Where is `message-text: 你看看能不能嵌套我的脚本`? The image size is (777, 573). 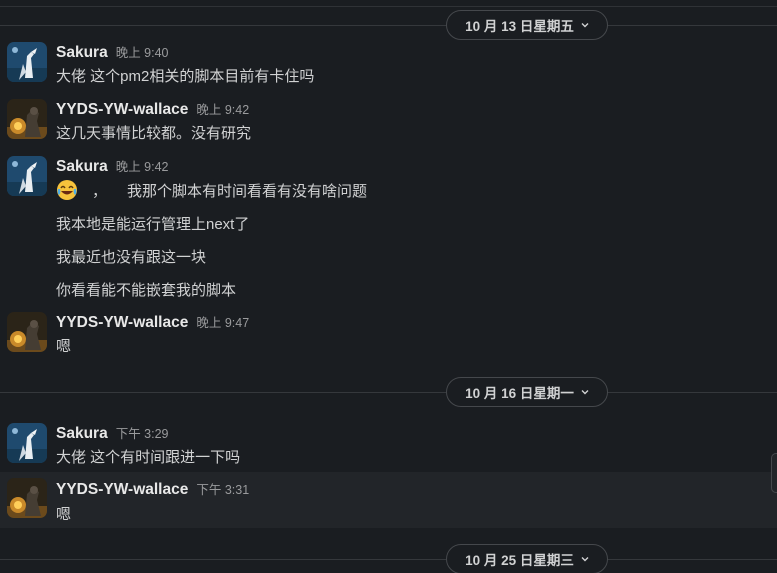
message-text: 你看看能不能嵌套我的脚本 is located at coordinates (146, 290).